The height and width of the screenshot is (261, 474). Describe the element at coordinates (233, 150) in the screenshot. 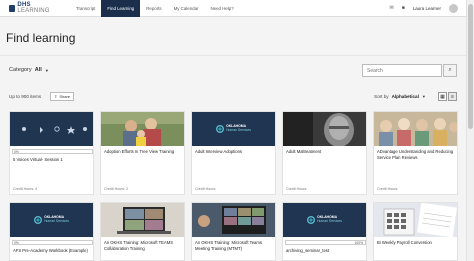

I see `course-title: Adult Interview Adoptions` at that location.